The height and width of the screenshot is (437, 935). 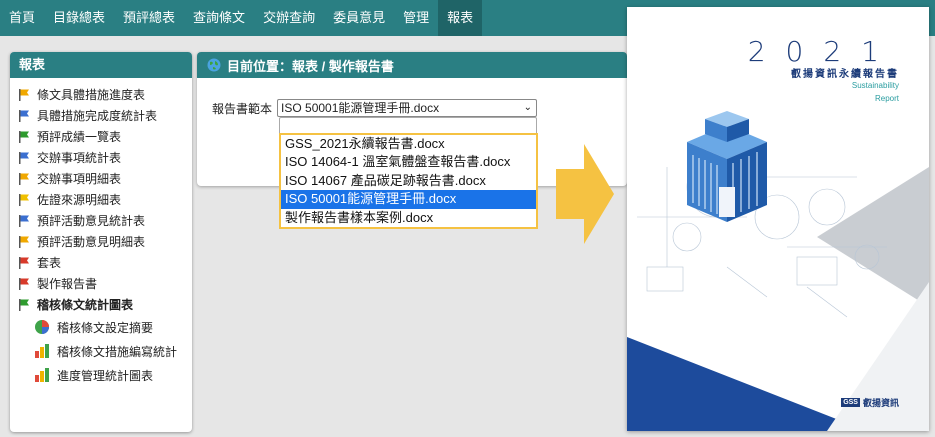 I want to click on nav-reports: 報表, so click(x=460, y=18).